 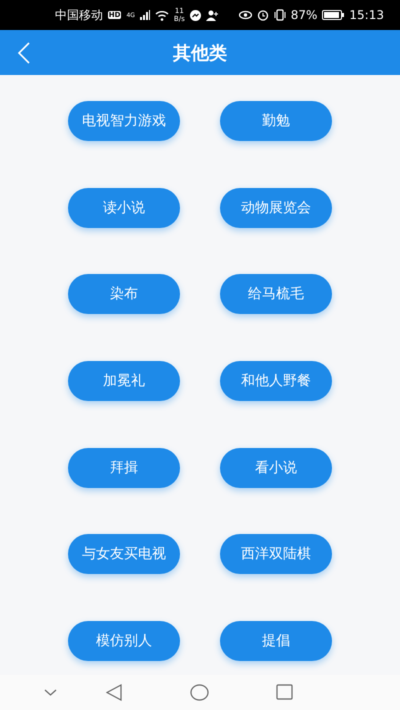 What do you see at coordinates (276, 381) in the screenshot?
I see `activity-button: 和他人野餐` at bounding box center [276, 381].